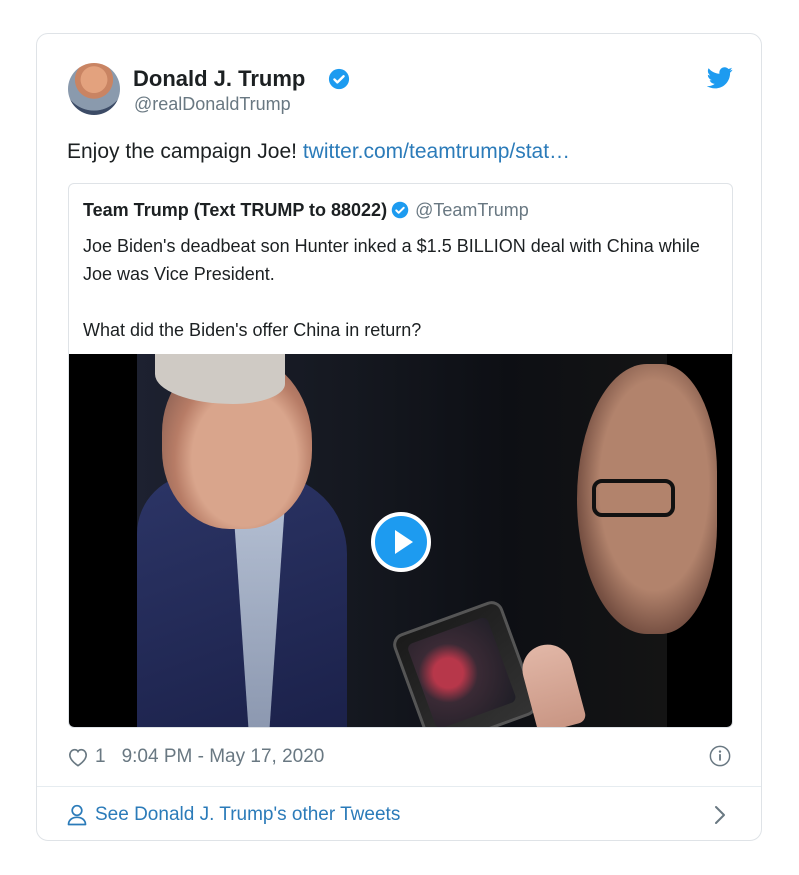 This screenshot has width=799, height=875. Describe the element at coordinates (247, 815) in the screenshot. I see `other-tweets-label: See Donald J. Trump's other Tweets` at that location.